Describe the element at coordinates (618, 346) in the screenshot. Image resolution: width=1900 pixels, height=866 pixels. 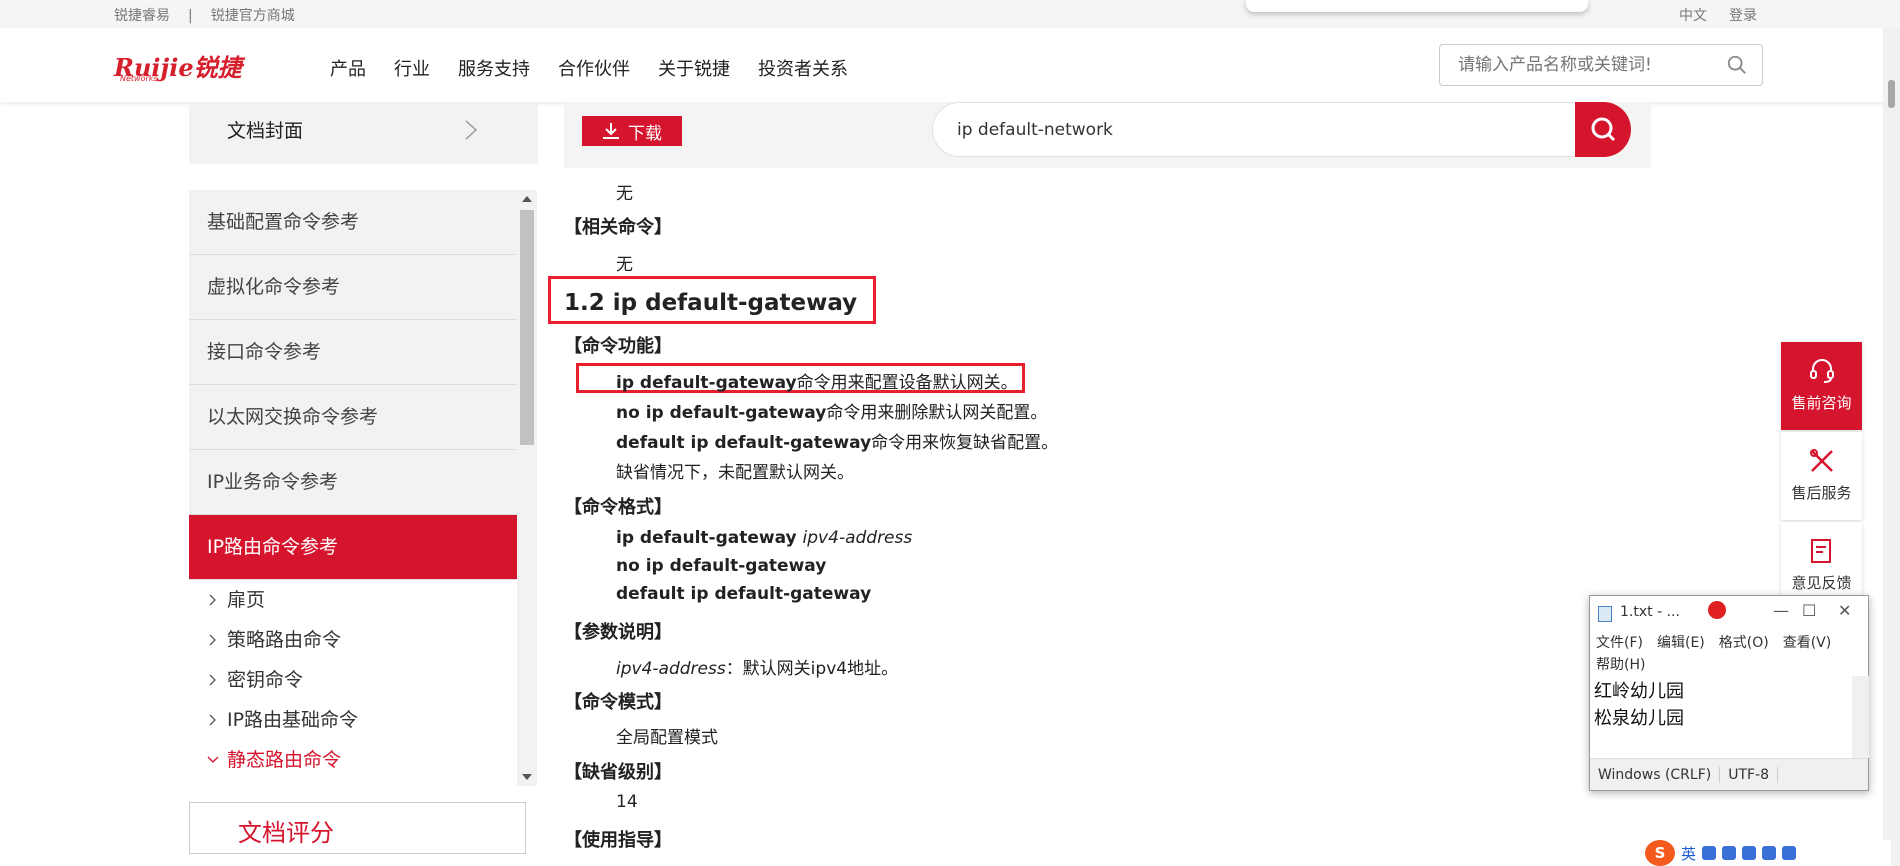
I see `heading-command-function: 【命令功能】` at that location.